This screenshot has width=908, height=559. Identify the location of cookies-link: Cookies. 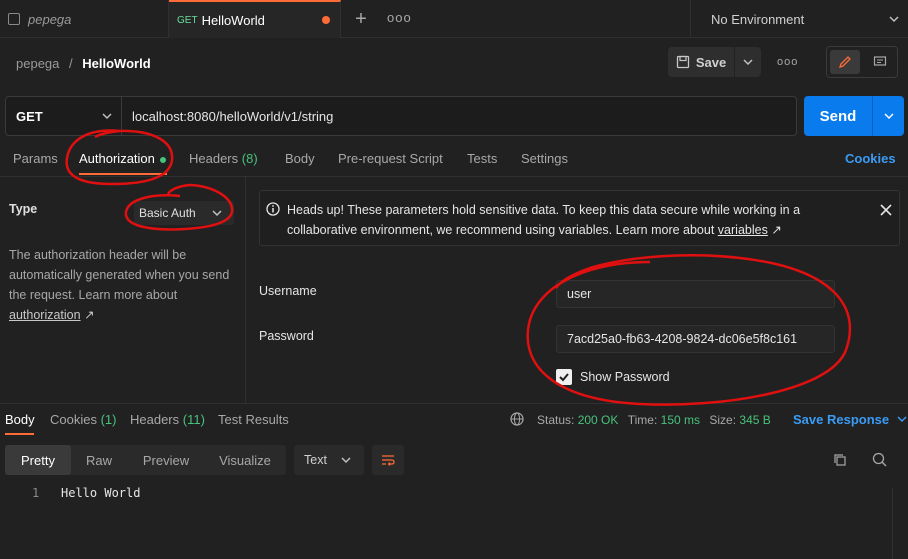
(870, 158).